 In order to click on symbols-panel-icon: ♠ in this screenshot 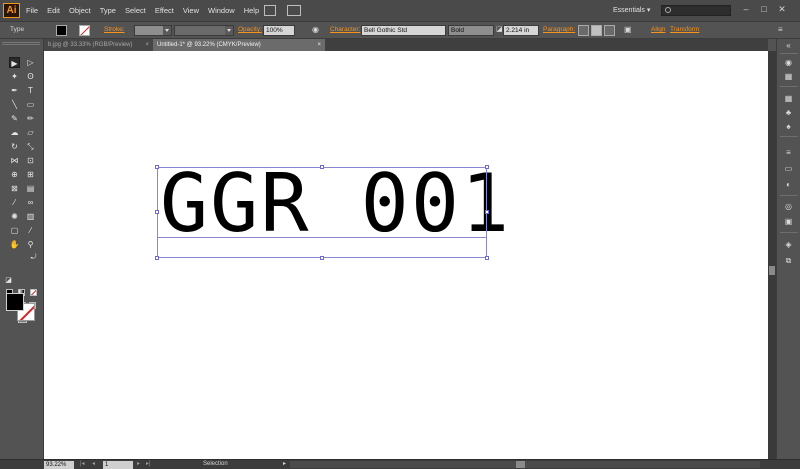, I will do `click(788, 127)`.